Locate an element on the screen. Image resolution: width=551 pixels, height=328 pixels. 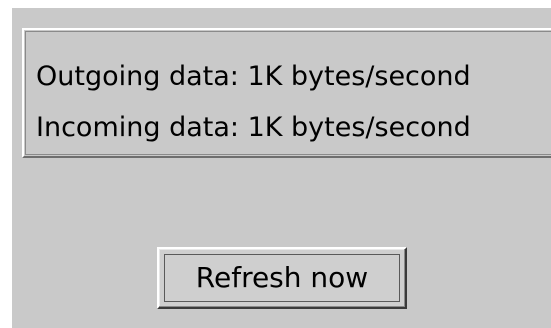
outgoing-data-label: Outgoing data: 1K bytes/second is located at coordinates (253, 76).